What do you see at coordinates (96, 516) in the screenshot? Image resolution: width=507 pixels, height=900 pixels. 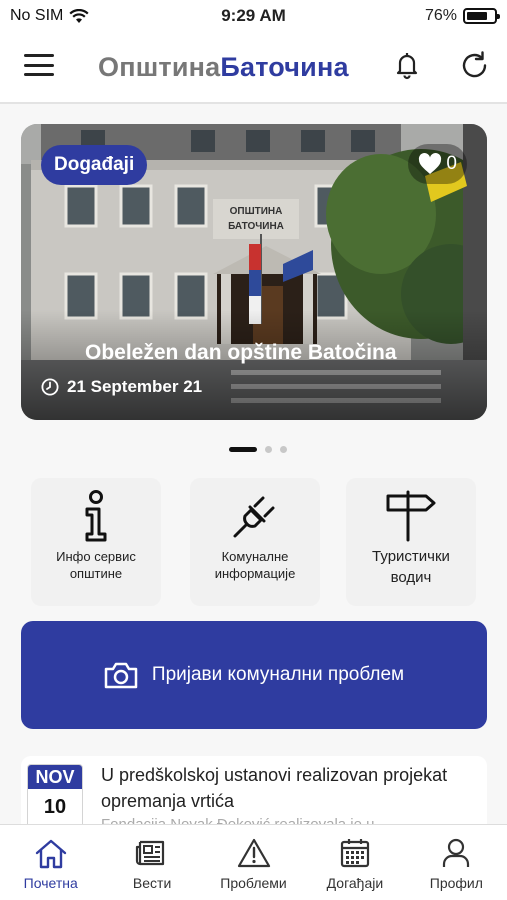 I see `info-icon` at bounding box center [96, 516].